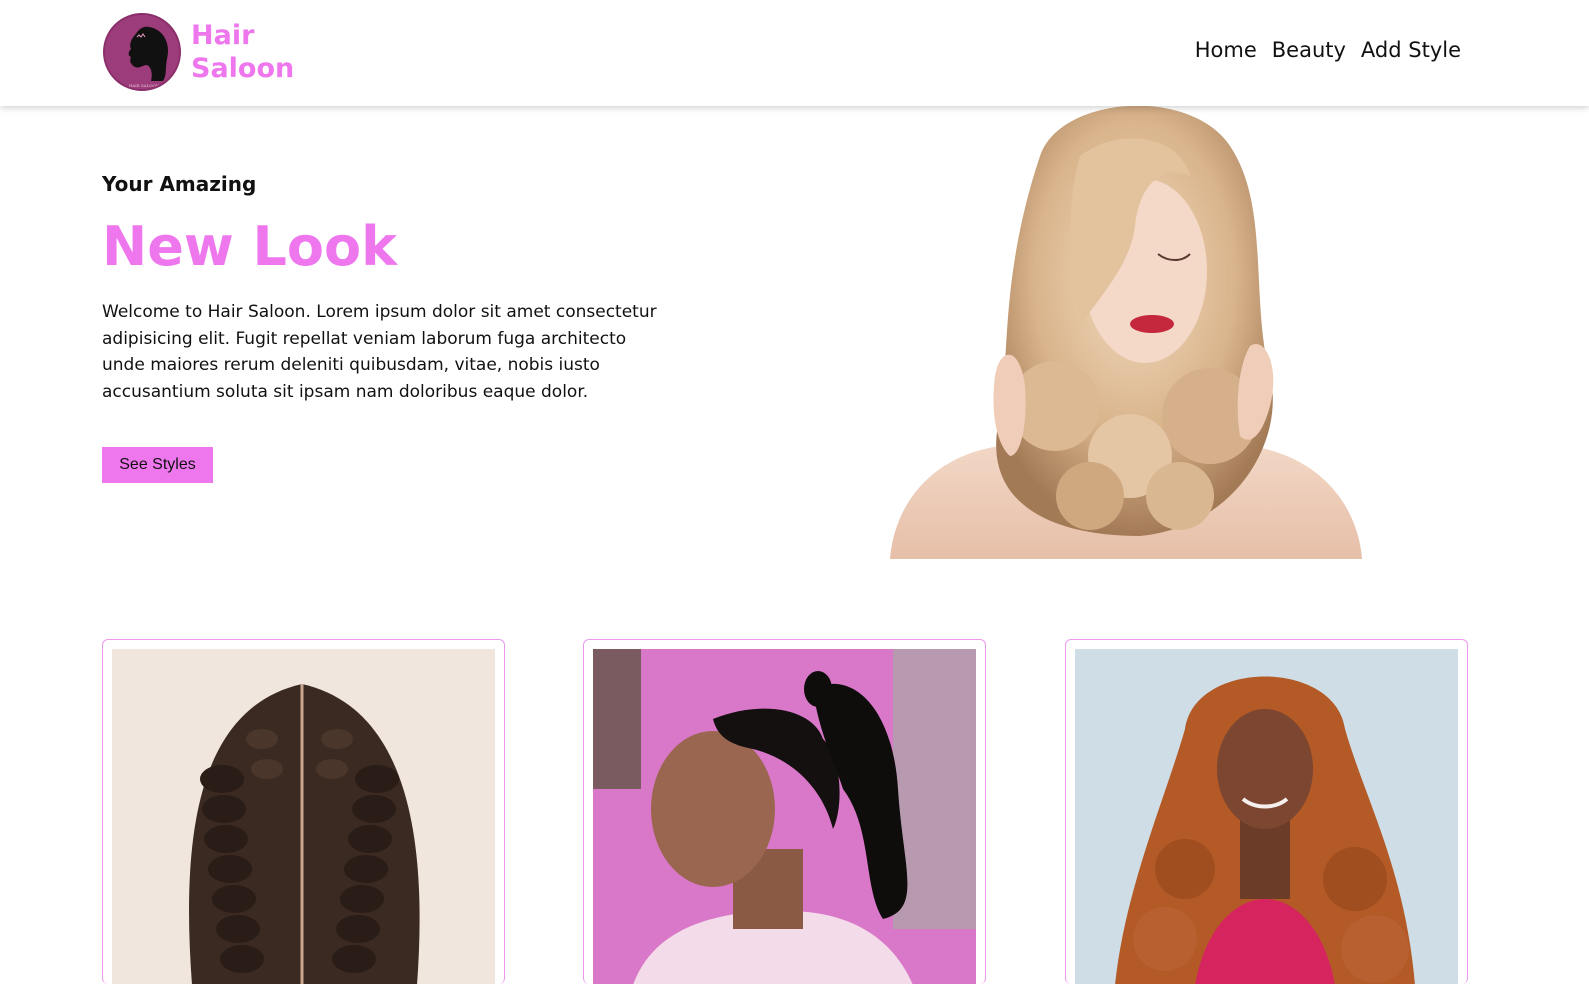  I want to click on hero-image, so click(1126, 327).